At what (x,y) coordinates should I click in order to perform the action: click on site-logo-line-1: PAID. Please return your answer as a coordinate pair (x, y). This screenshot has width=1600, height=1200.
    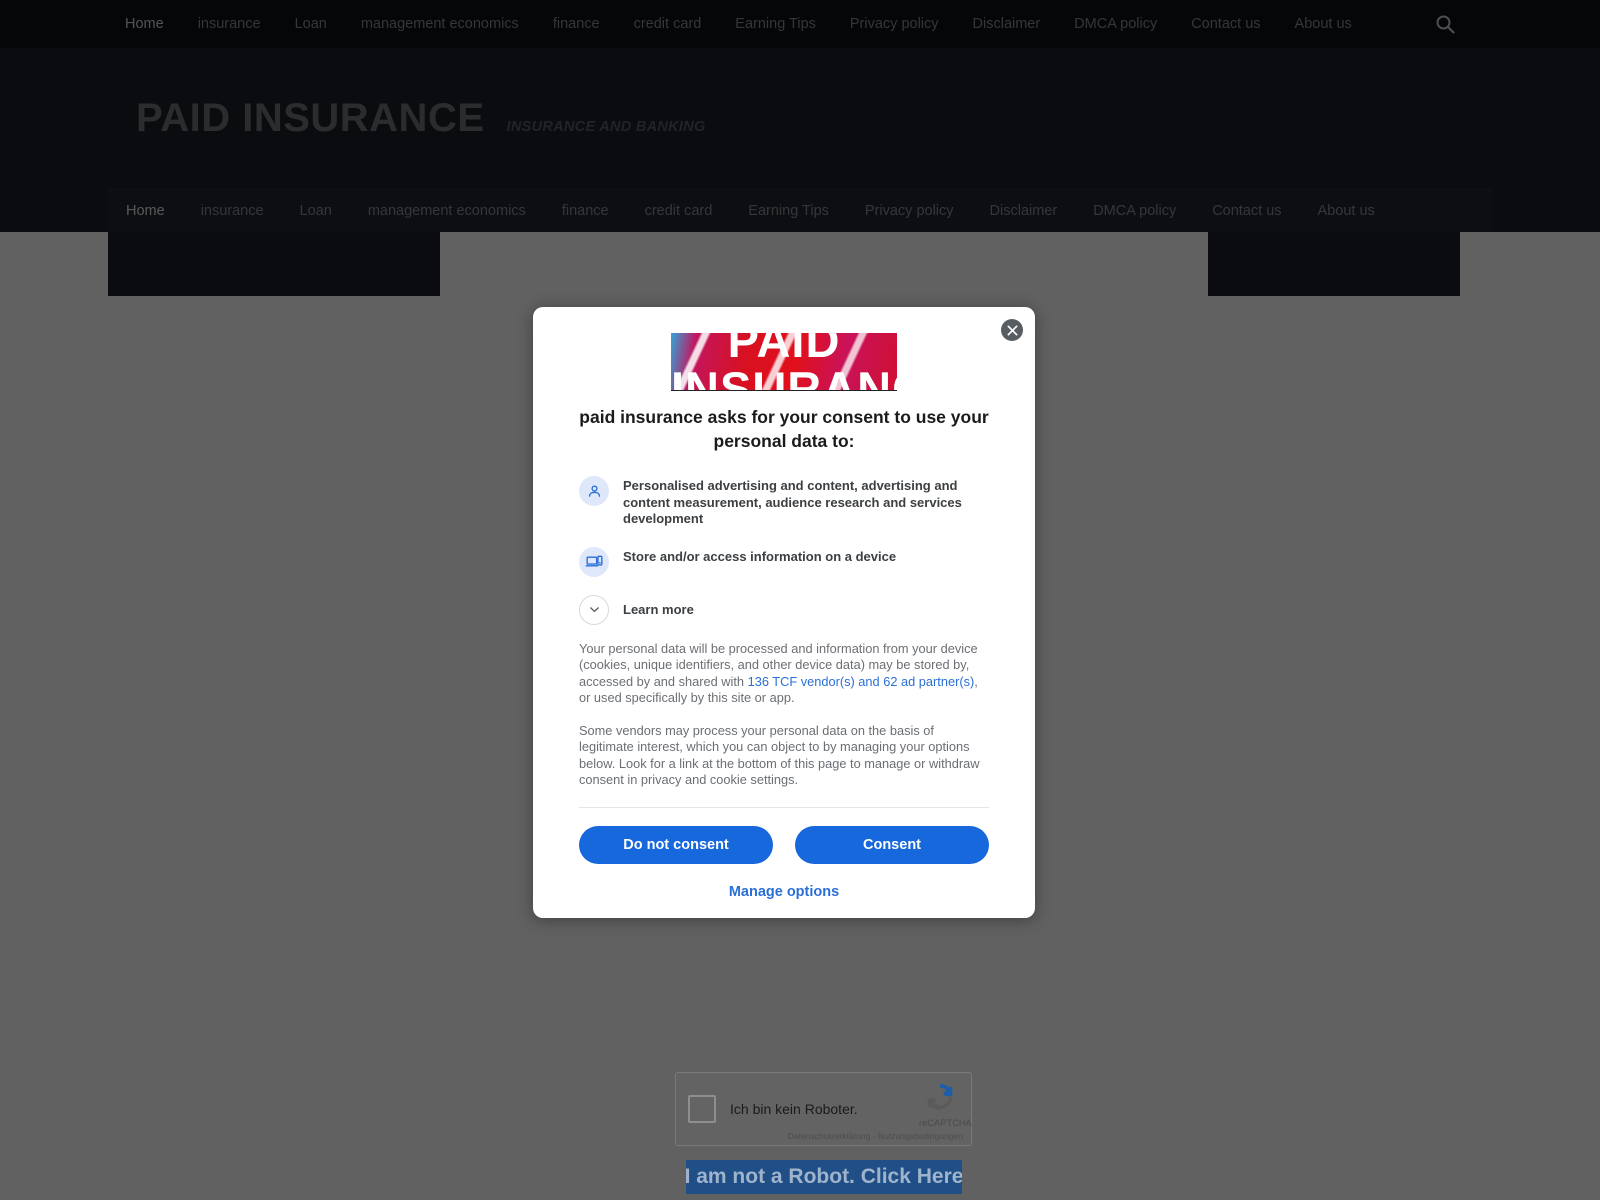
    Looking at the image, I should click on (784, 350).